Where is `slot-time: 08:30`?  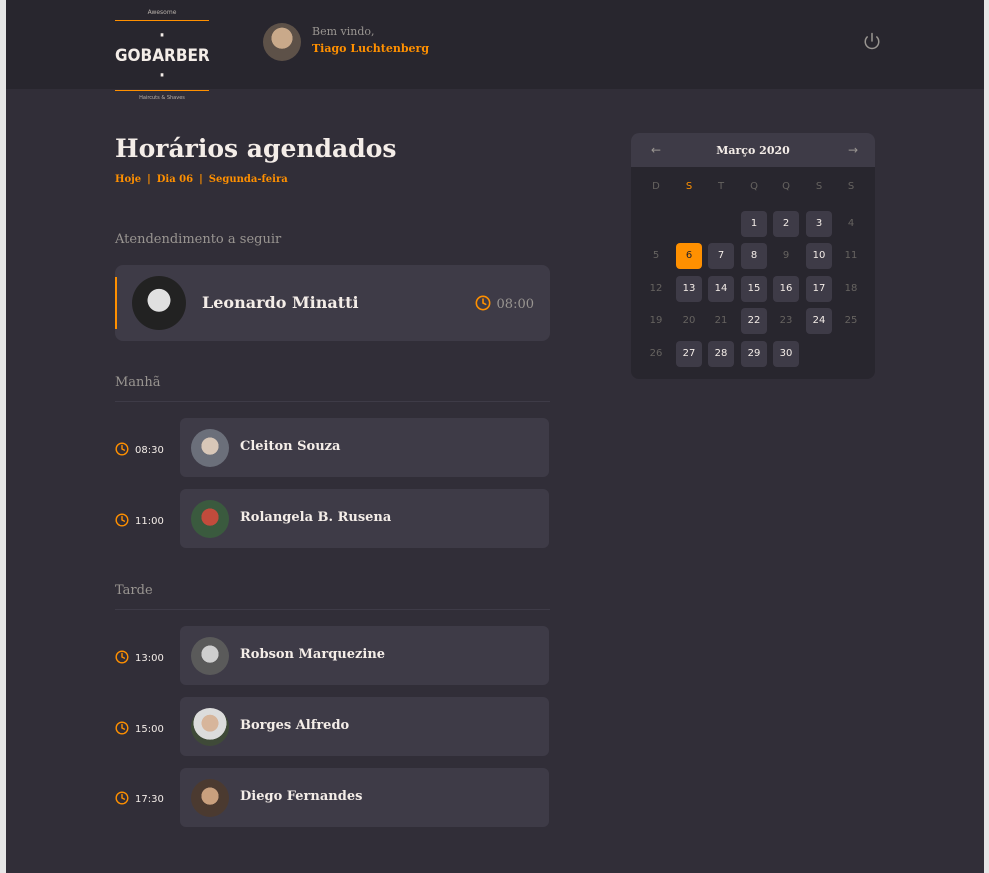
slot-time: 08:30 is located at coordinates (139, 449).